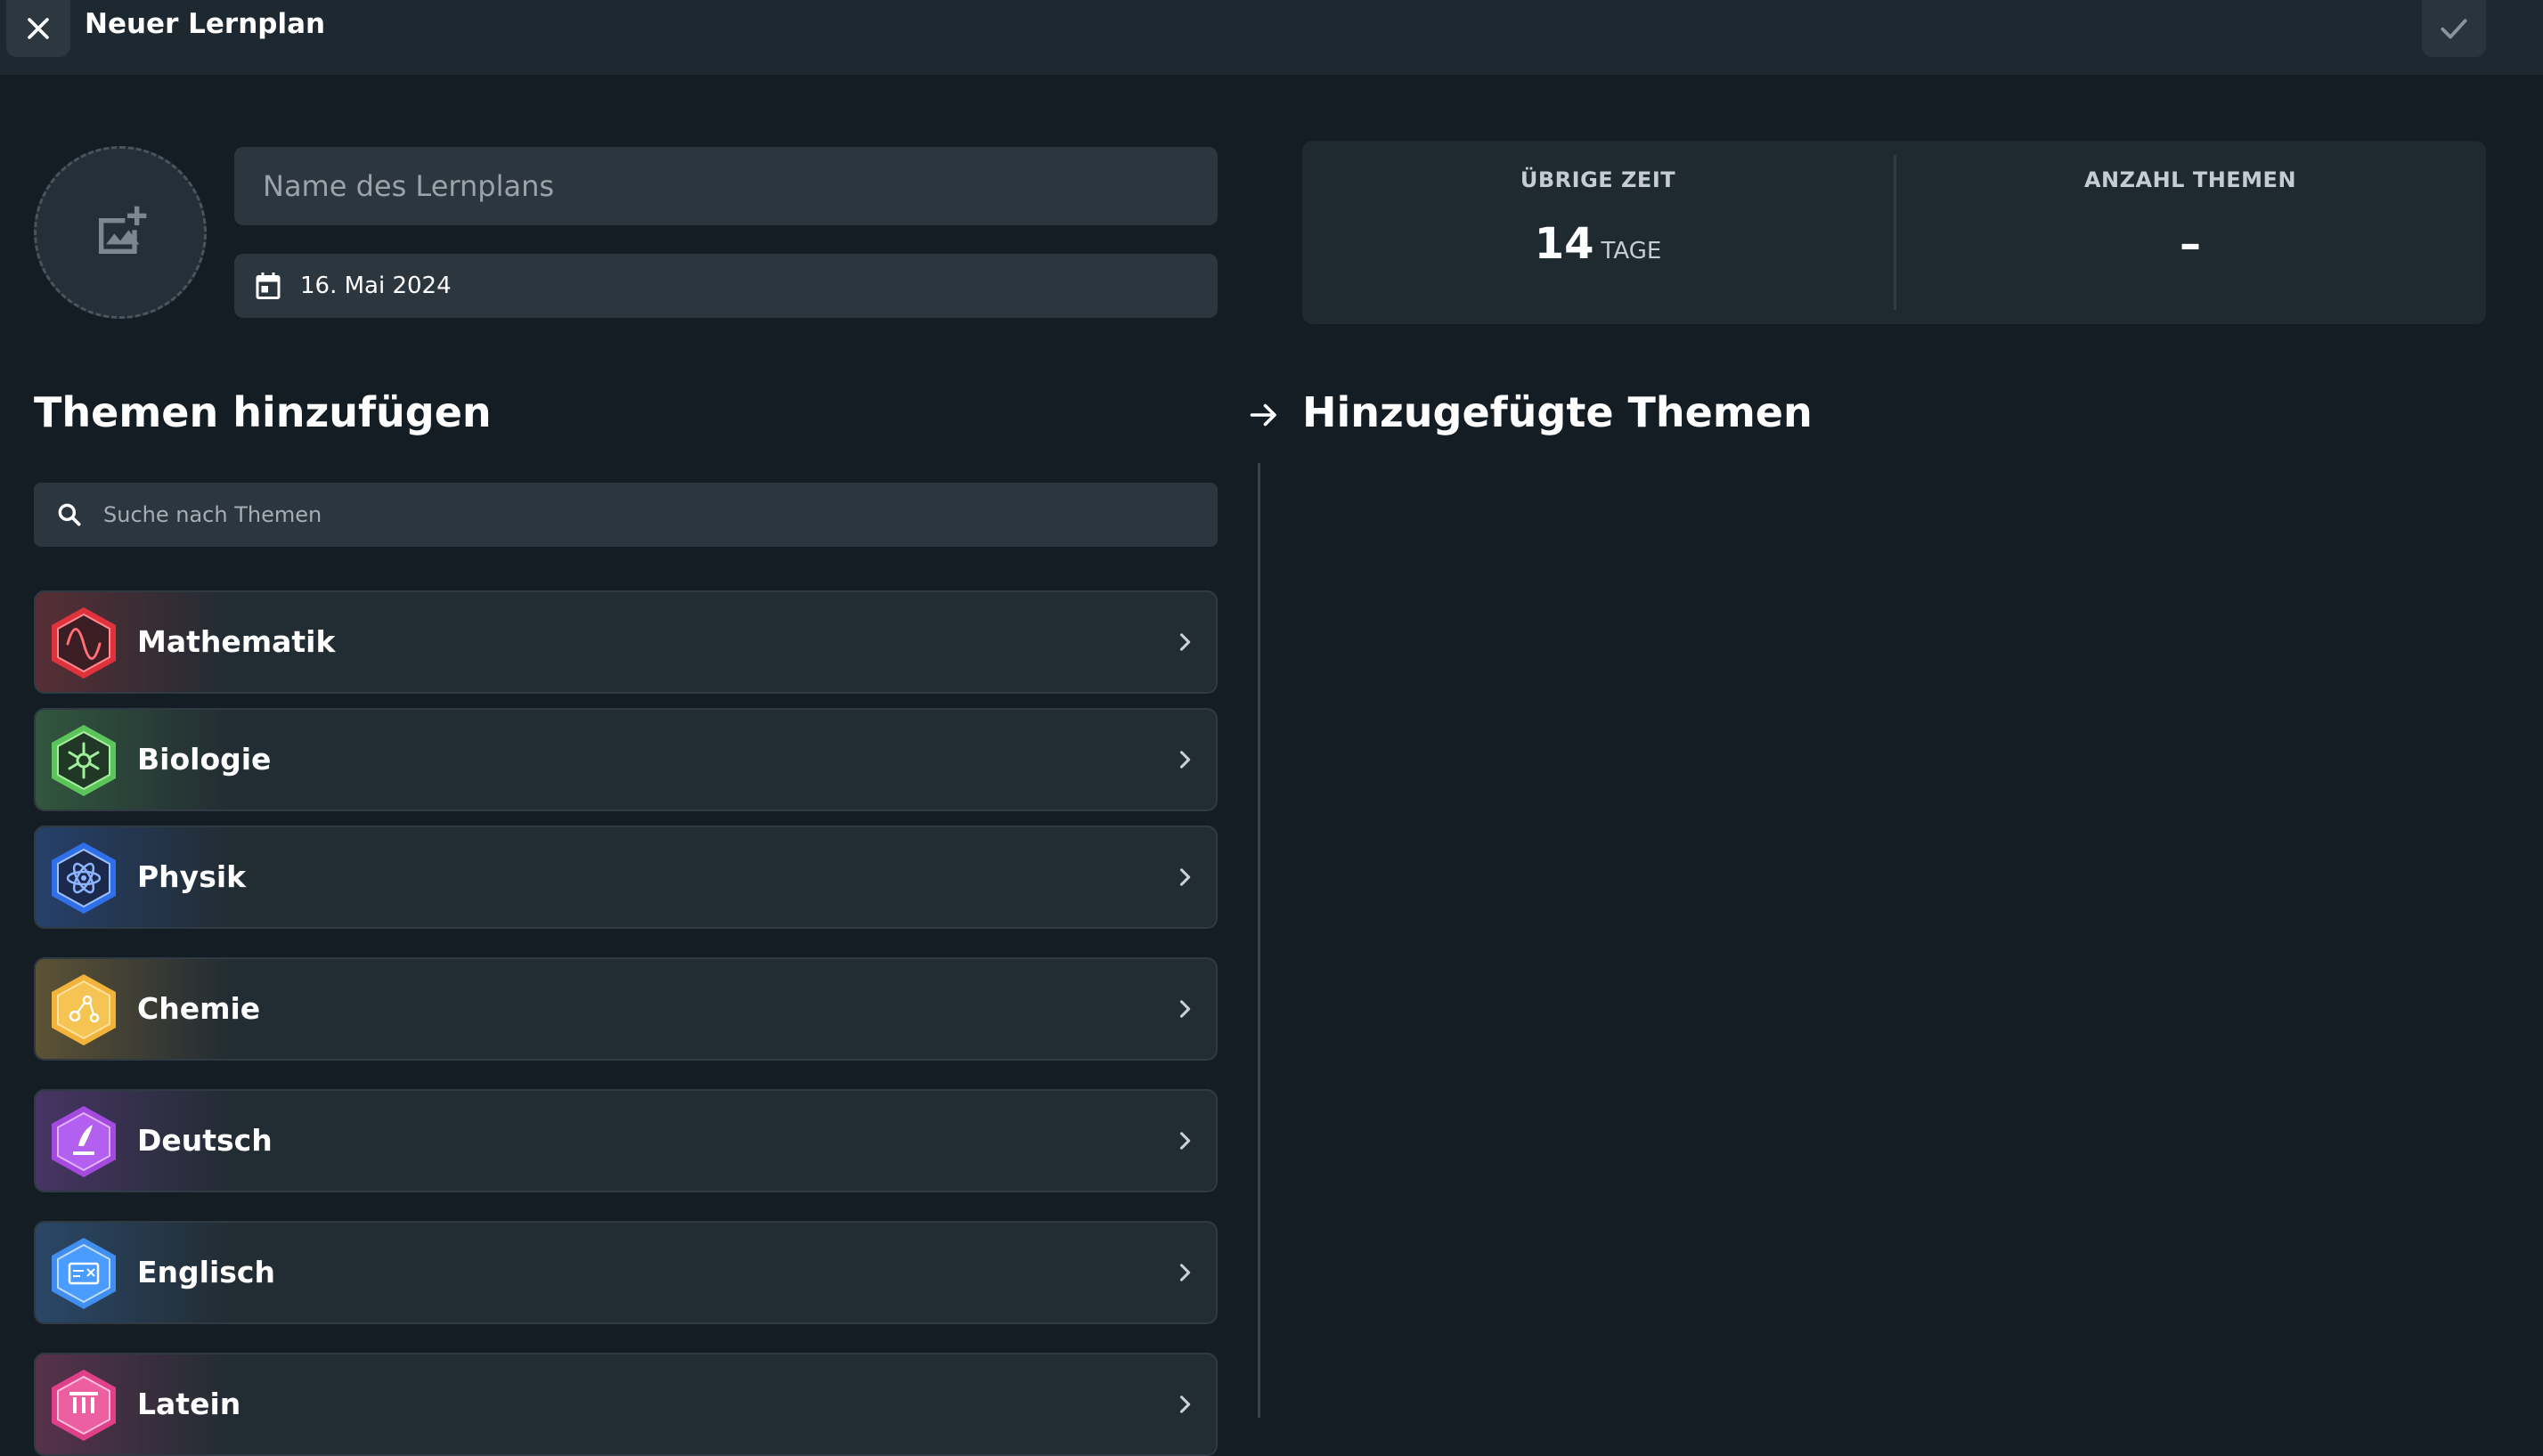 The width and height of the screenshot is (2543, 1456). What do you see at coordinates (726, 286) in the screenshot?
I see `date-picker: 16. Mai 2024` at bounding box center [726, 286].